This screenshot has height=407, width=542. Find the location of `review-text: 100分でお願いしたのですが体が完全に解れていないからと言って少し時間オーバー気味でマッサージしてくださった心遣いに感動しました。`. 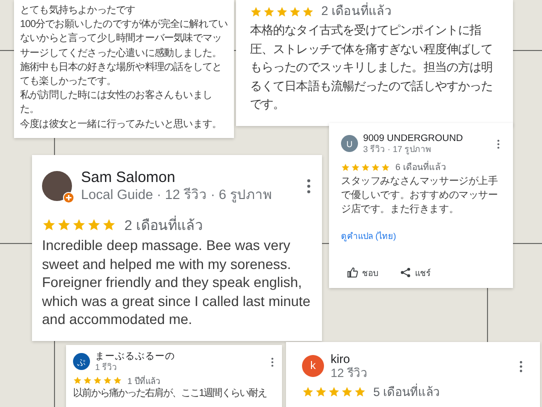

review-text: 100分でお願いしたのですが体が完全に解れていないからと言って少し時間オーバー気味でマッサージしてくださった心遣いに感動しました。 is located at coordinates (124, 39).